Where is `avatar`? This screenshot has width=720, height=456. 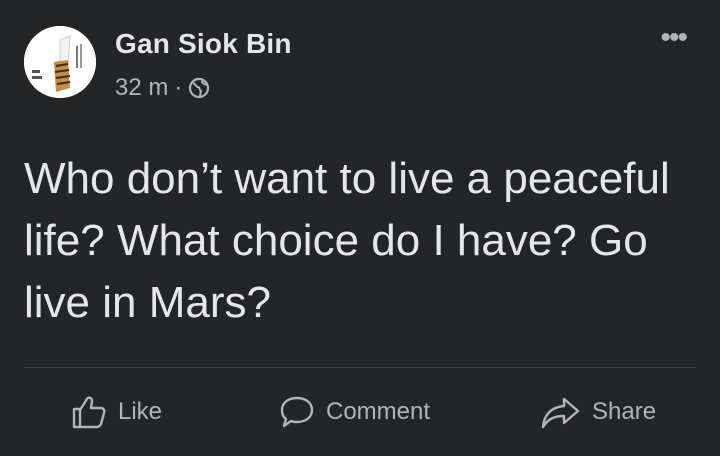 avatar is located at coordinates (60, 62).